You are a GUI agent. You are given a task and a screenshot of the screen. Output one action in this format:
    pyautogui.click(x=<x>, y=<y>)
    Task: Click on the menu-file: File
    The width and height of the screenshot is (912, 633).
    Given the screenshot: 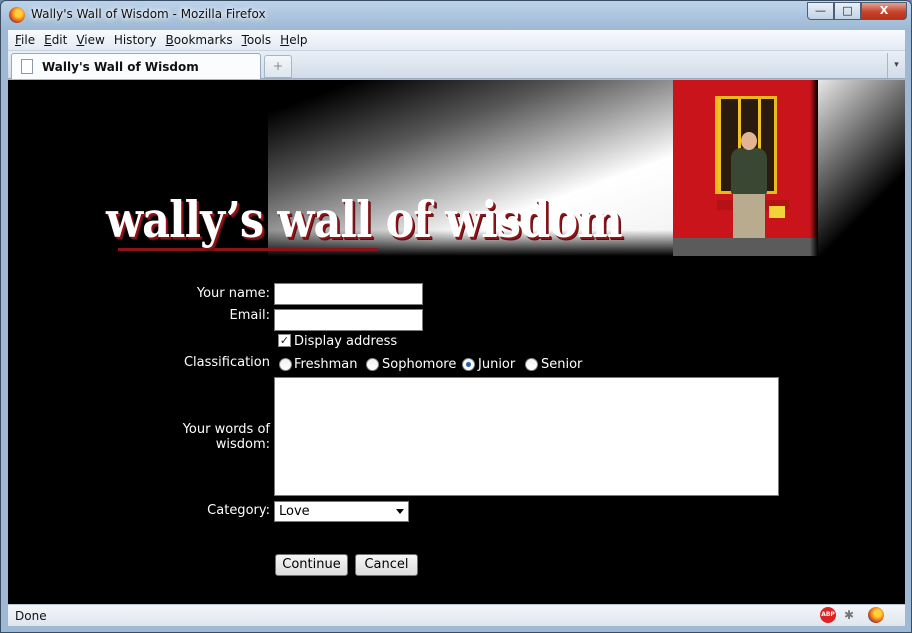 What is the action you would take?
    pyautogui.click(x=25, y=40)
    